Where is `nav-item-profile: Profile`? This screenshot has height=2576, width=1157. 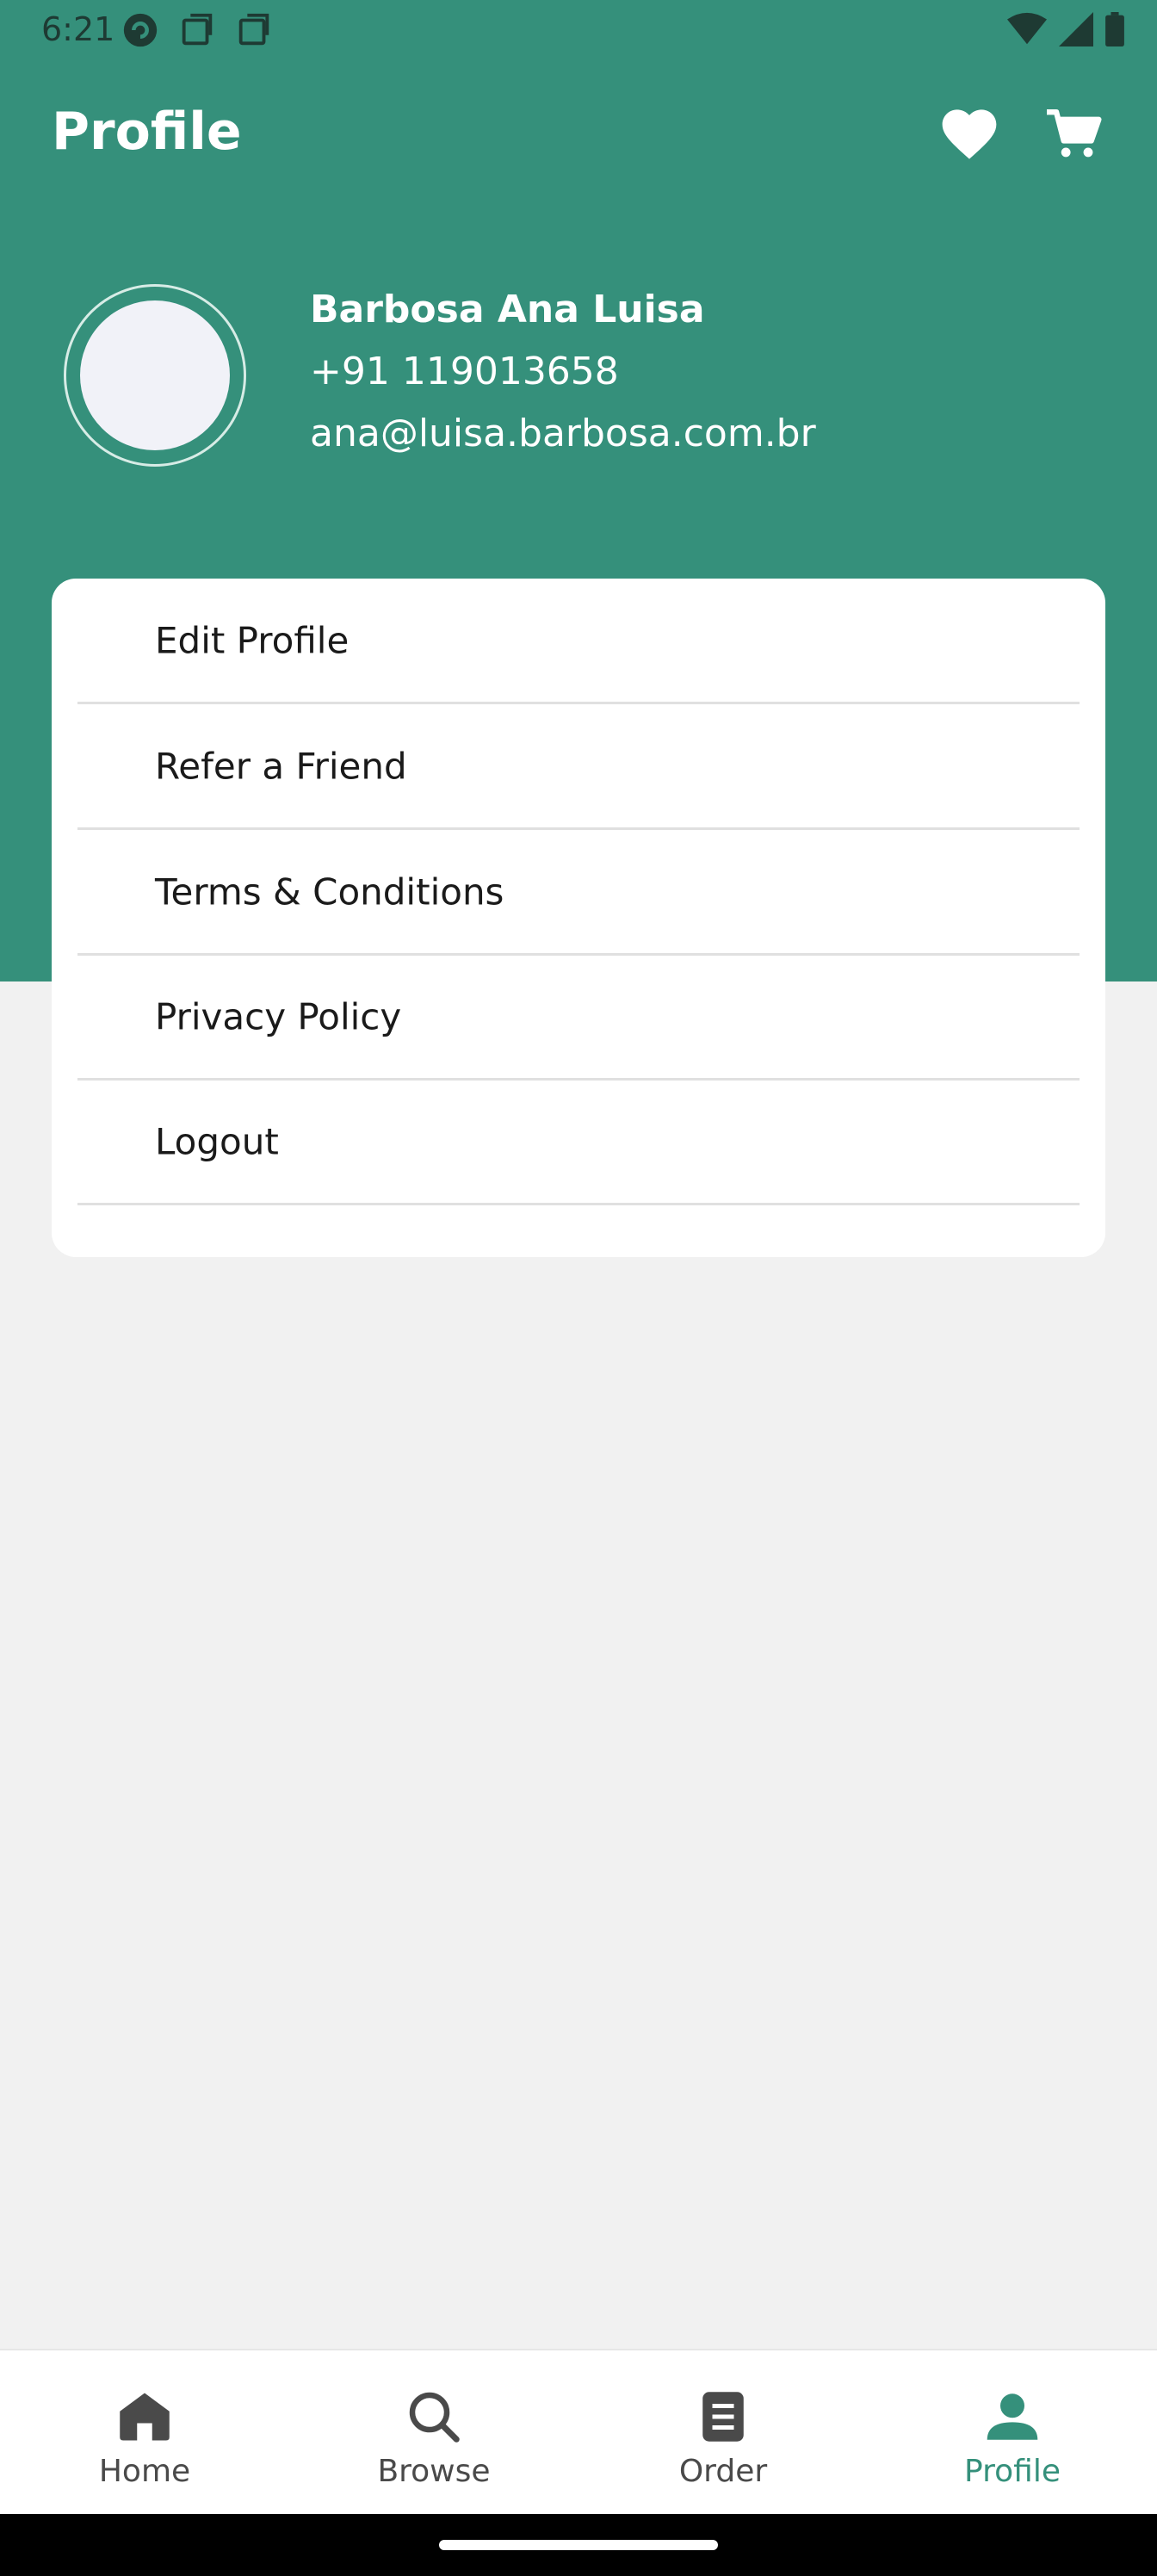 nav-item-profile: Profile is located at coordinates (1013, 2433).